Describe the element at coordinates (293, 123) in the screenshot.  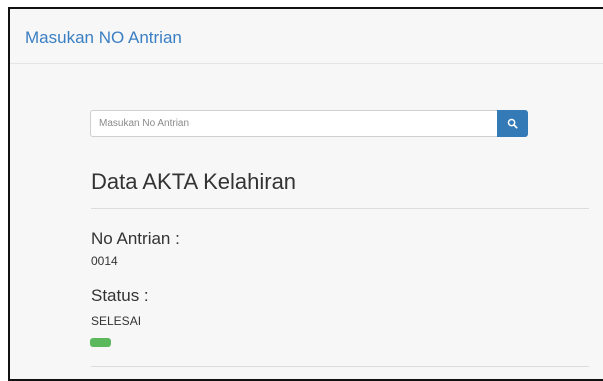
I see `search-input` at that location.